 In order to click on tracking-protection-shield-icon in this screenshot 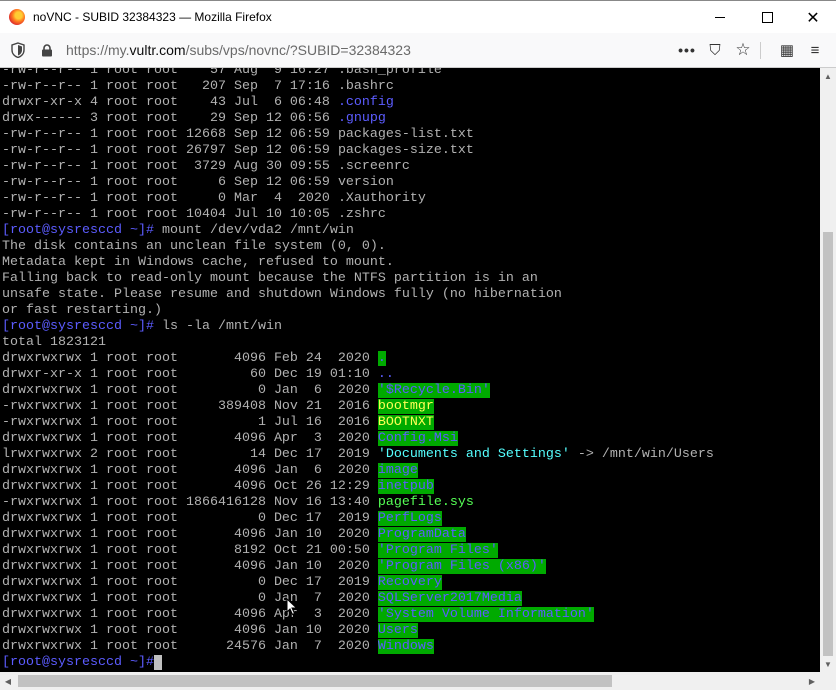, I will do `click(18, 50)`.